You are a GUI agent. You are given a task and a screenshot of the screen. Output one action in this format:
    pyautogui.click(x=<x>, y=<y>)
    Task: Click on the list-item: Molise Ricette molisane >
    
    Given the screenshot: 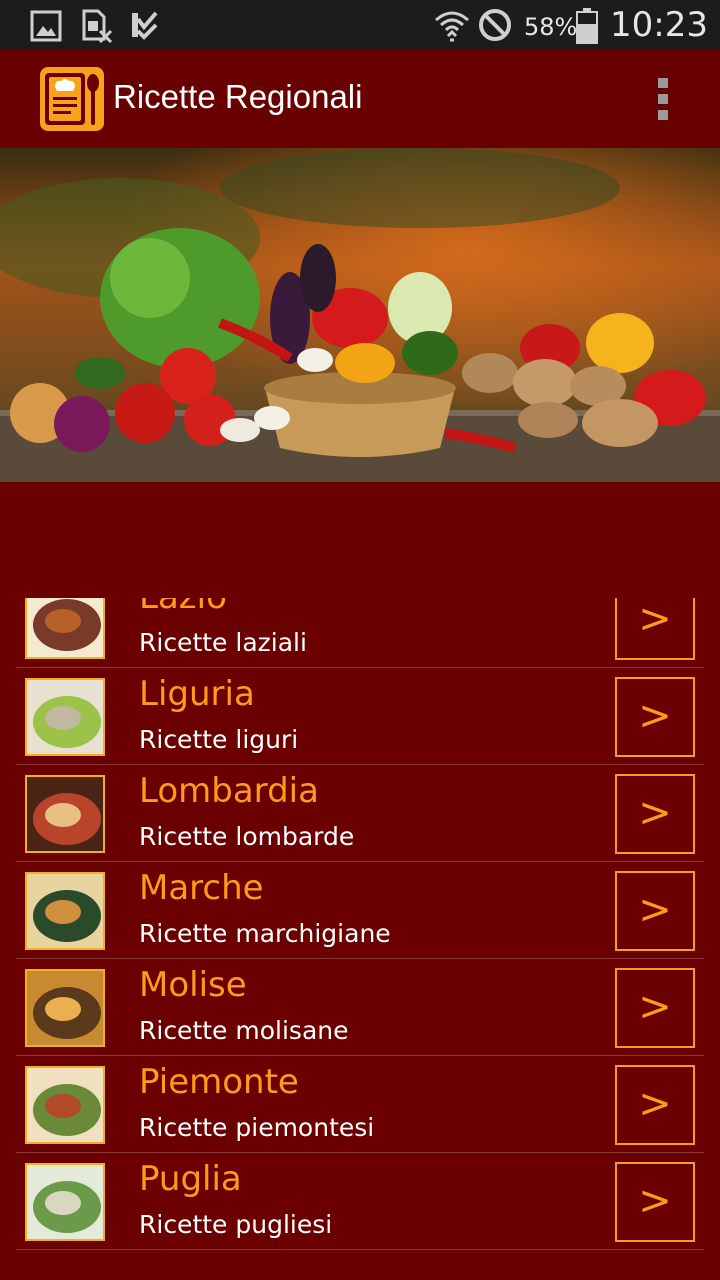 What is the action you would take?
    pyautogui.click(x=360, y=1007)
    